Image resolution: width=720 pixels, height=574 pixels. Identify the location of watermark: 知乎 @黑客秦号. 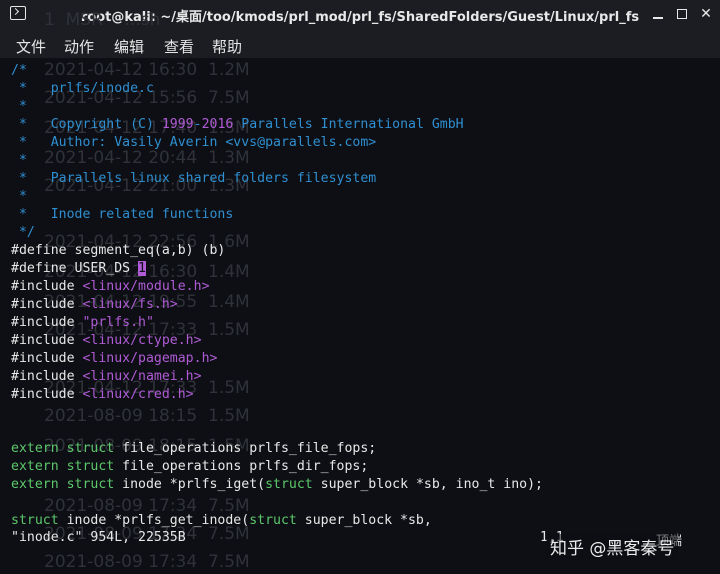
(628, 544).